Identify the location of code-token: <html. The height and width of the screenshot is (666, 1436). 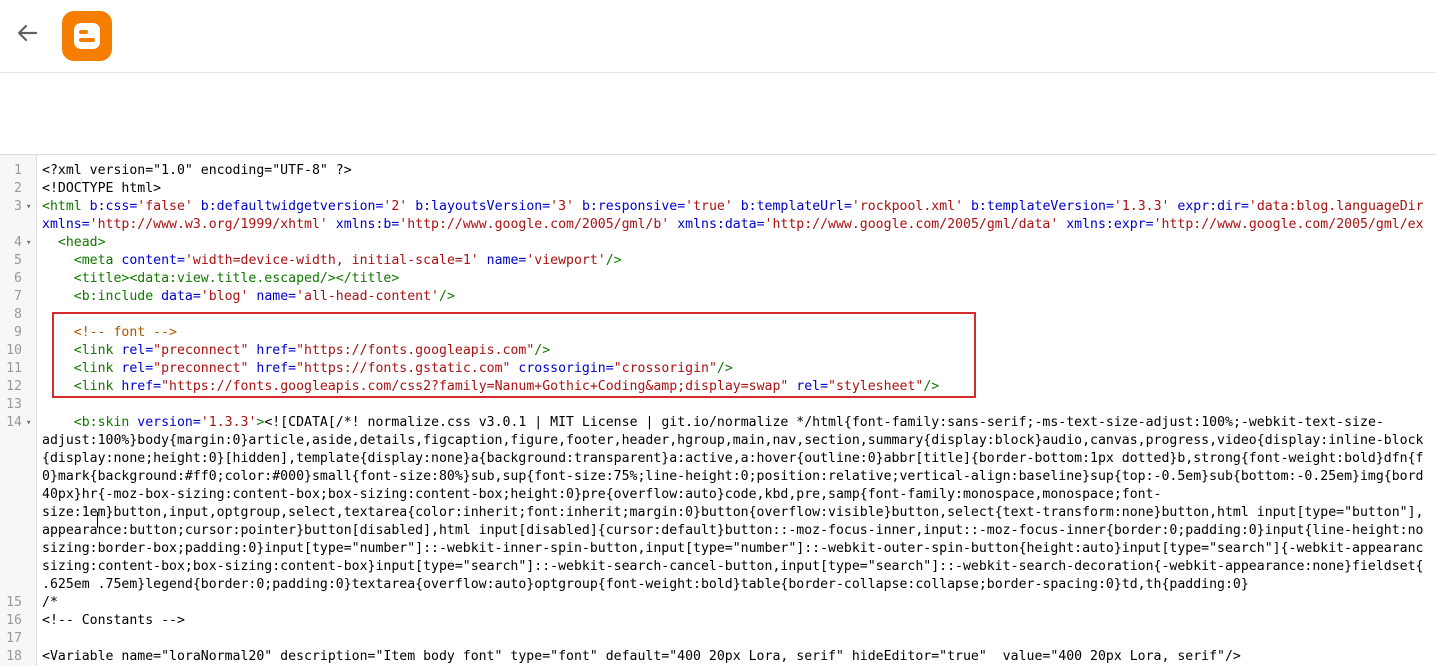
(66, 206).